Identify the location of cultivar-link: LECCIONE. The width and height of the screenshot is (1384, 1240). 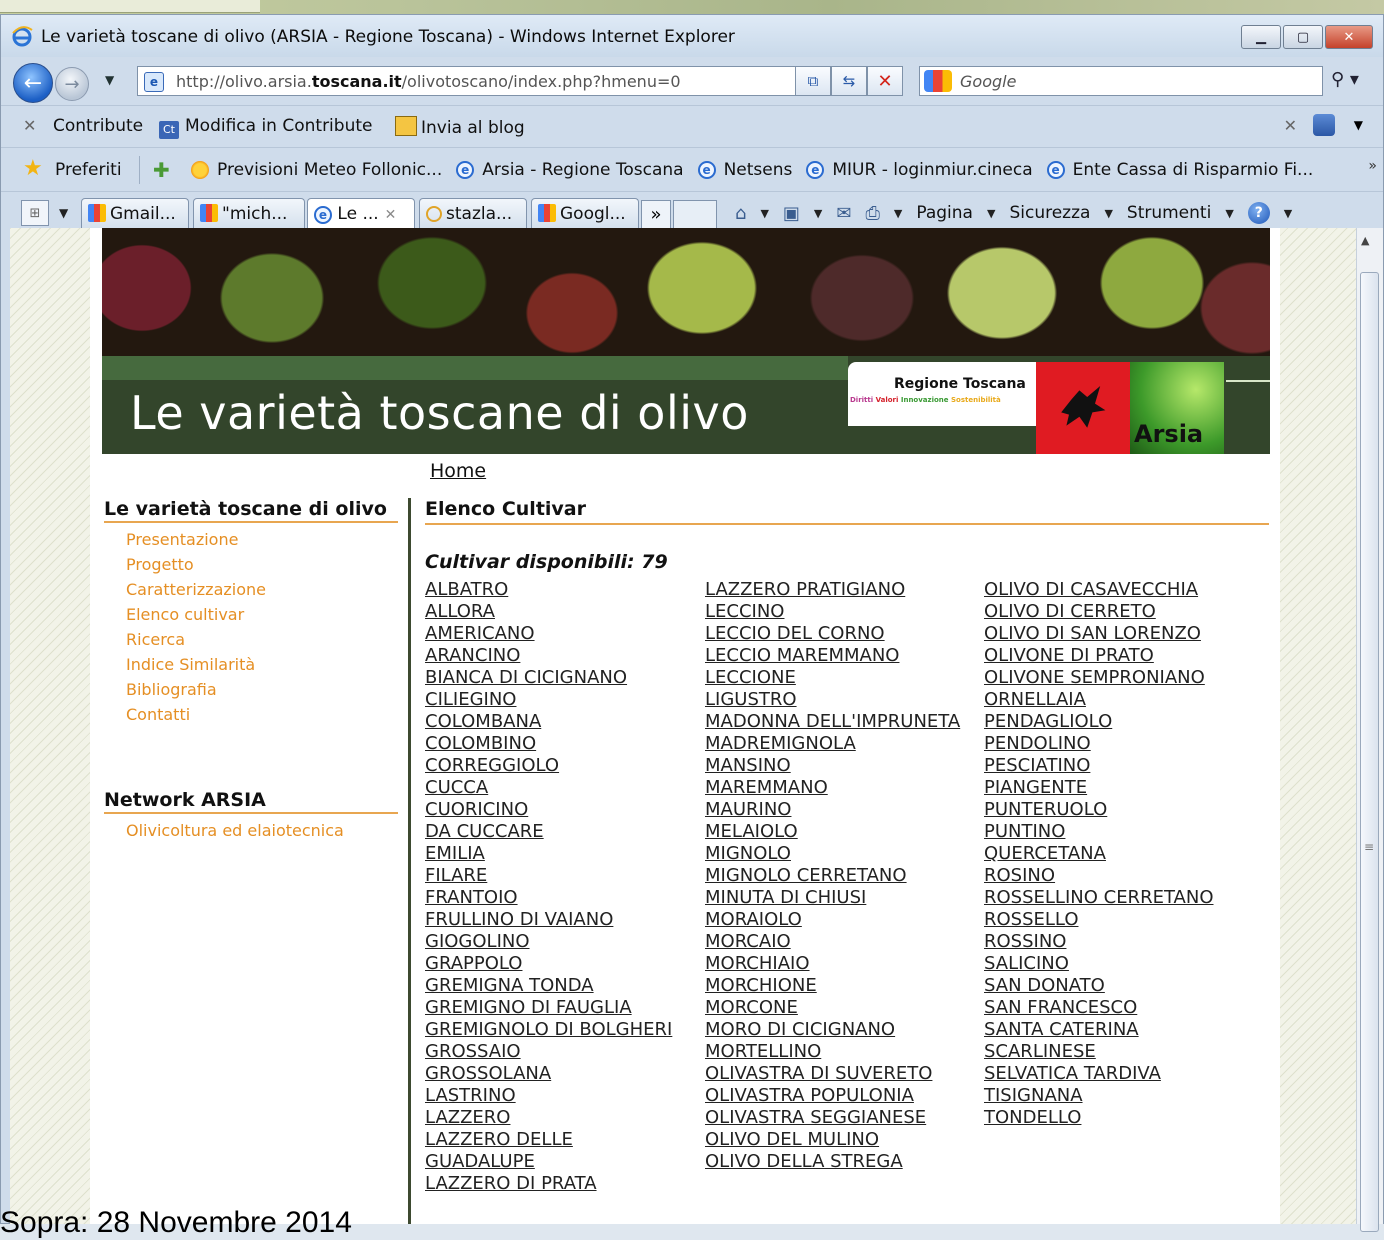
(832, 678).